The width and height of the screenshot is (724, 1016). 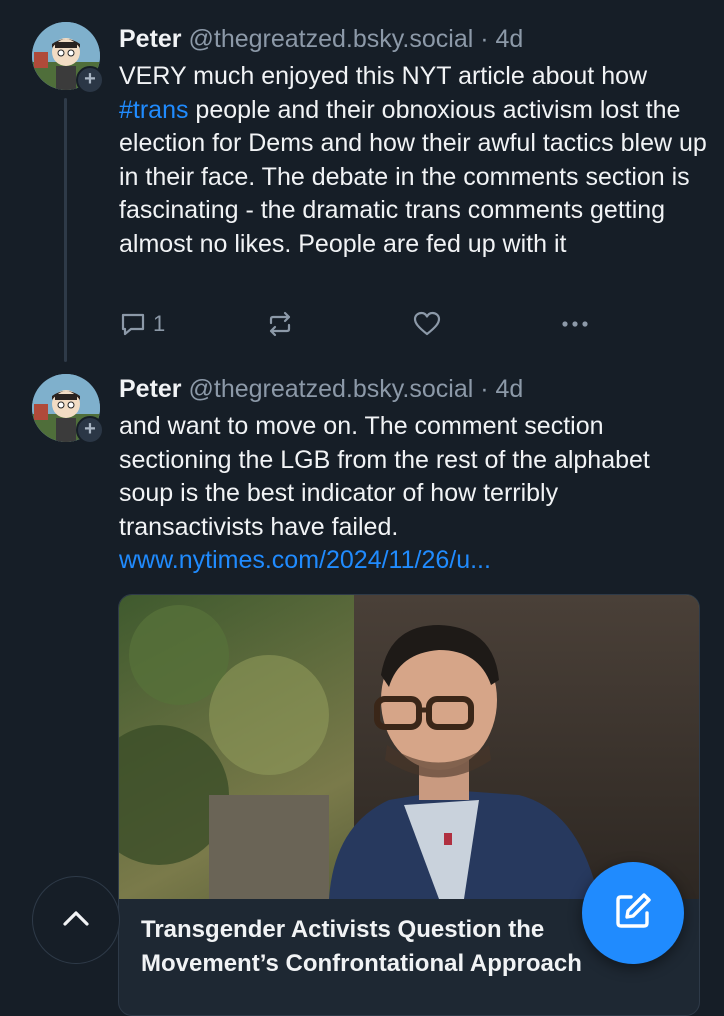 I want to click on compose-button, so click(x=633, y=913).